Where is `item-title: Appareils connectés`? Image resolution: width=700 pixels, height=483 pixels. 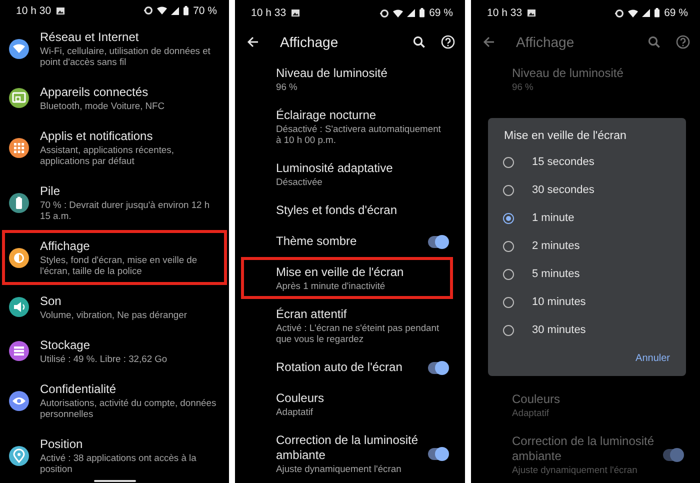 item-title: Appareils connectés is located at coordinates (95, 92).